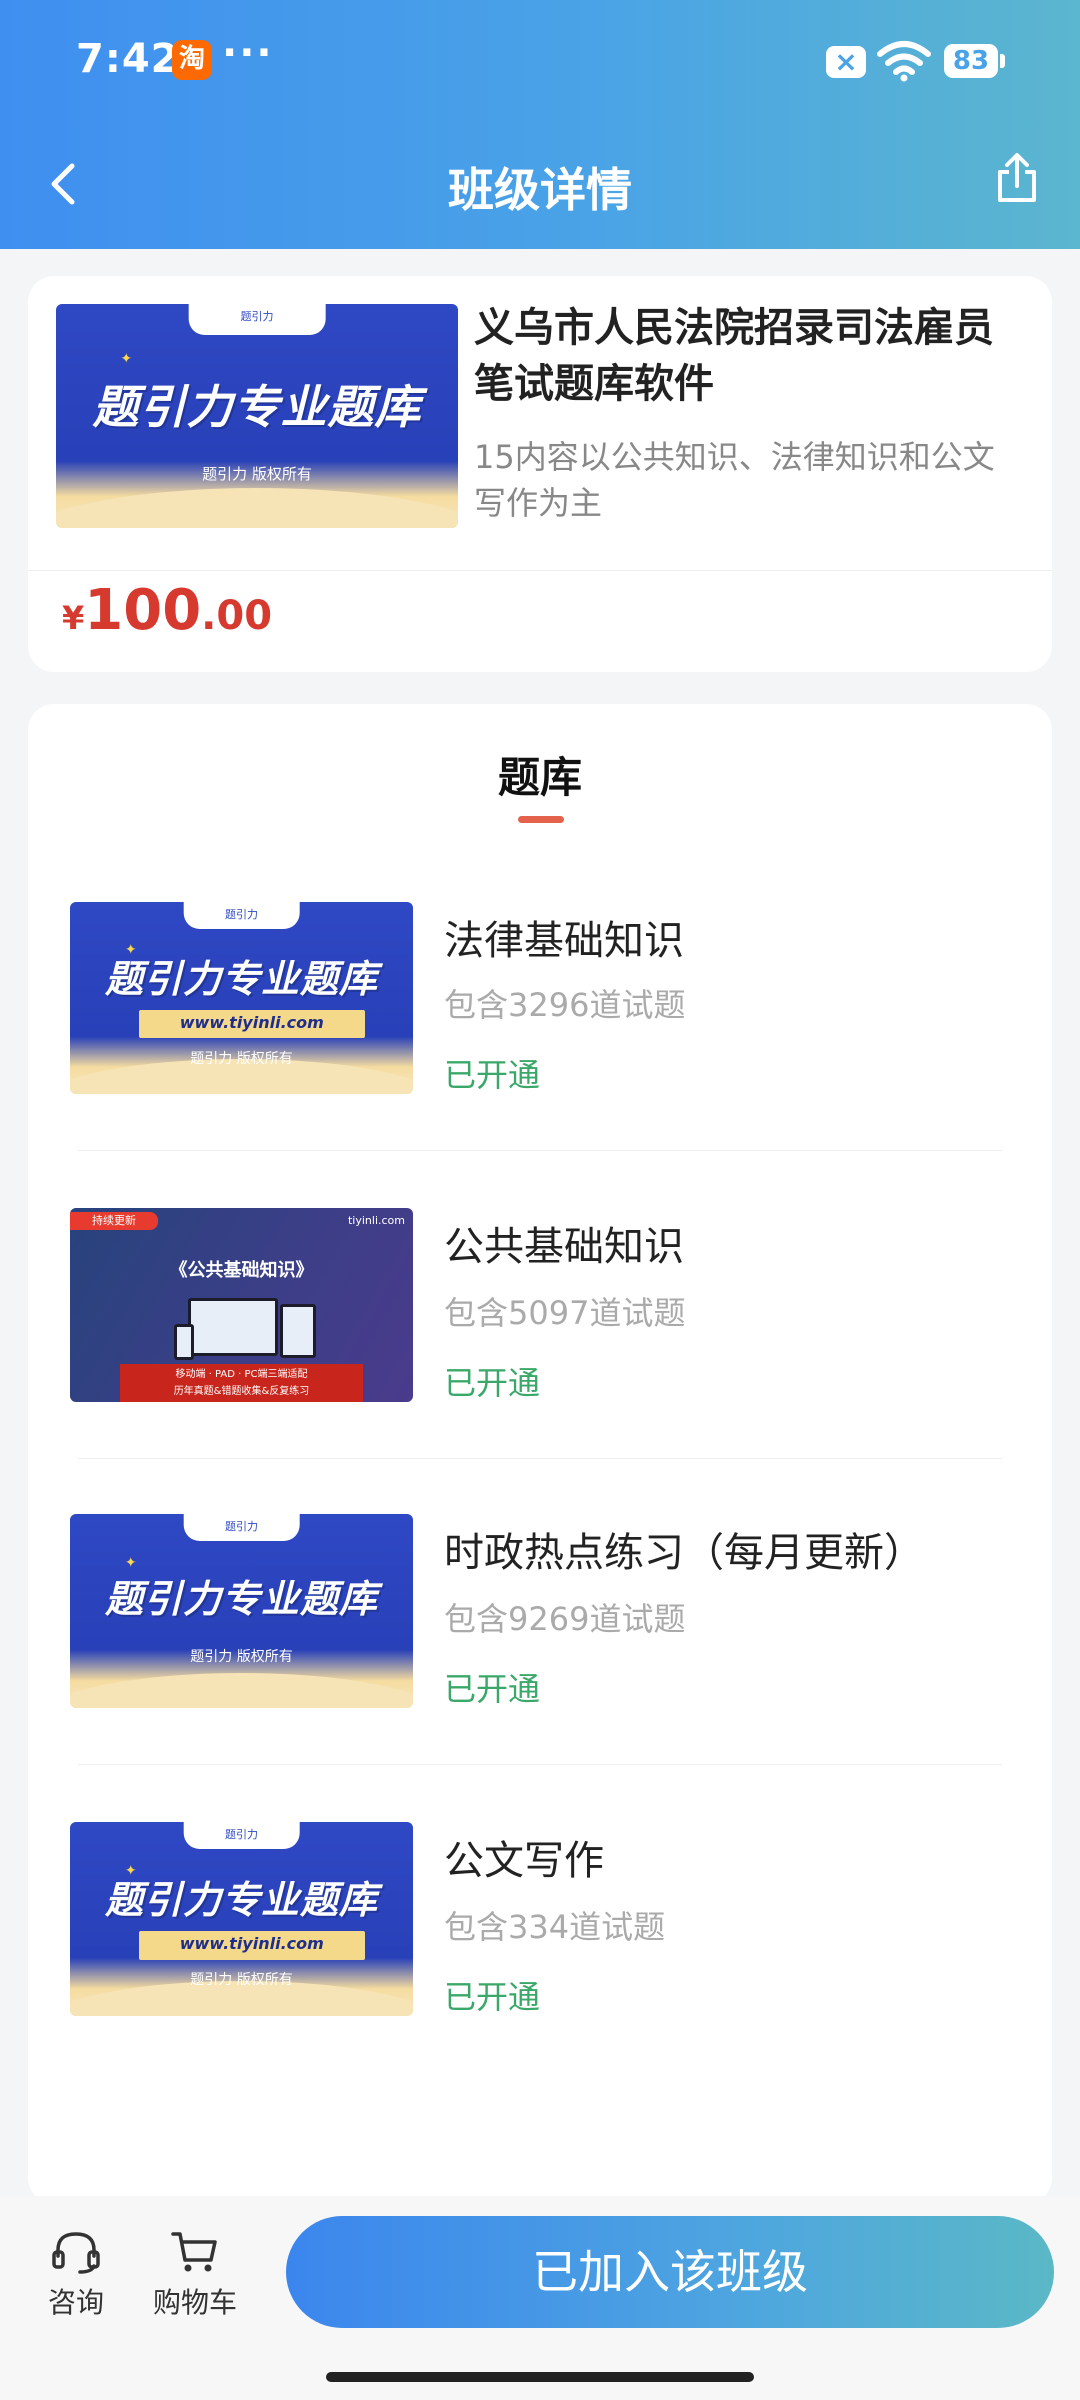  Describe the element at coordinates (555, 1927) in the screenshot. I see `bank-item-count: 包含334道试题` at that location.